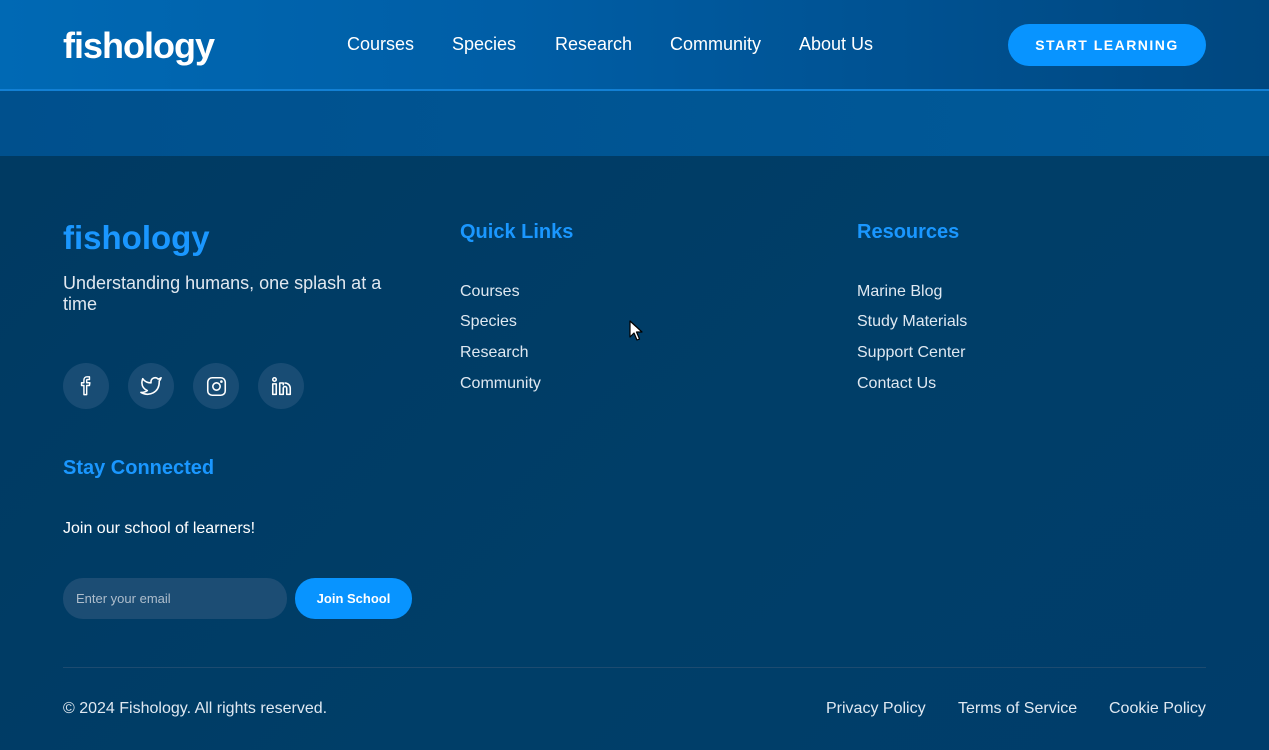  What do you see at coordinates (175, 598) in the screenshot?
I see `email-input` at bounding box center [175, 598].